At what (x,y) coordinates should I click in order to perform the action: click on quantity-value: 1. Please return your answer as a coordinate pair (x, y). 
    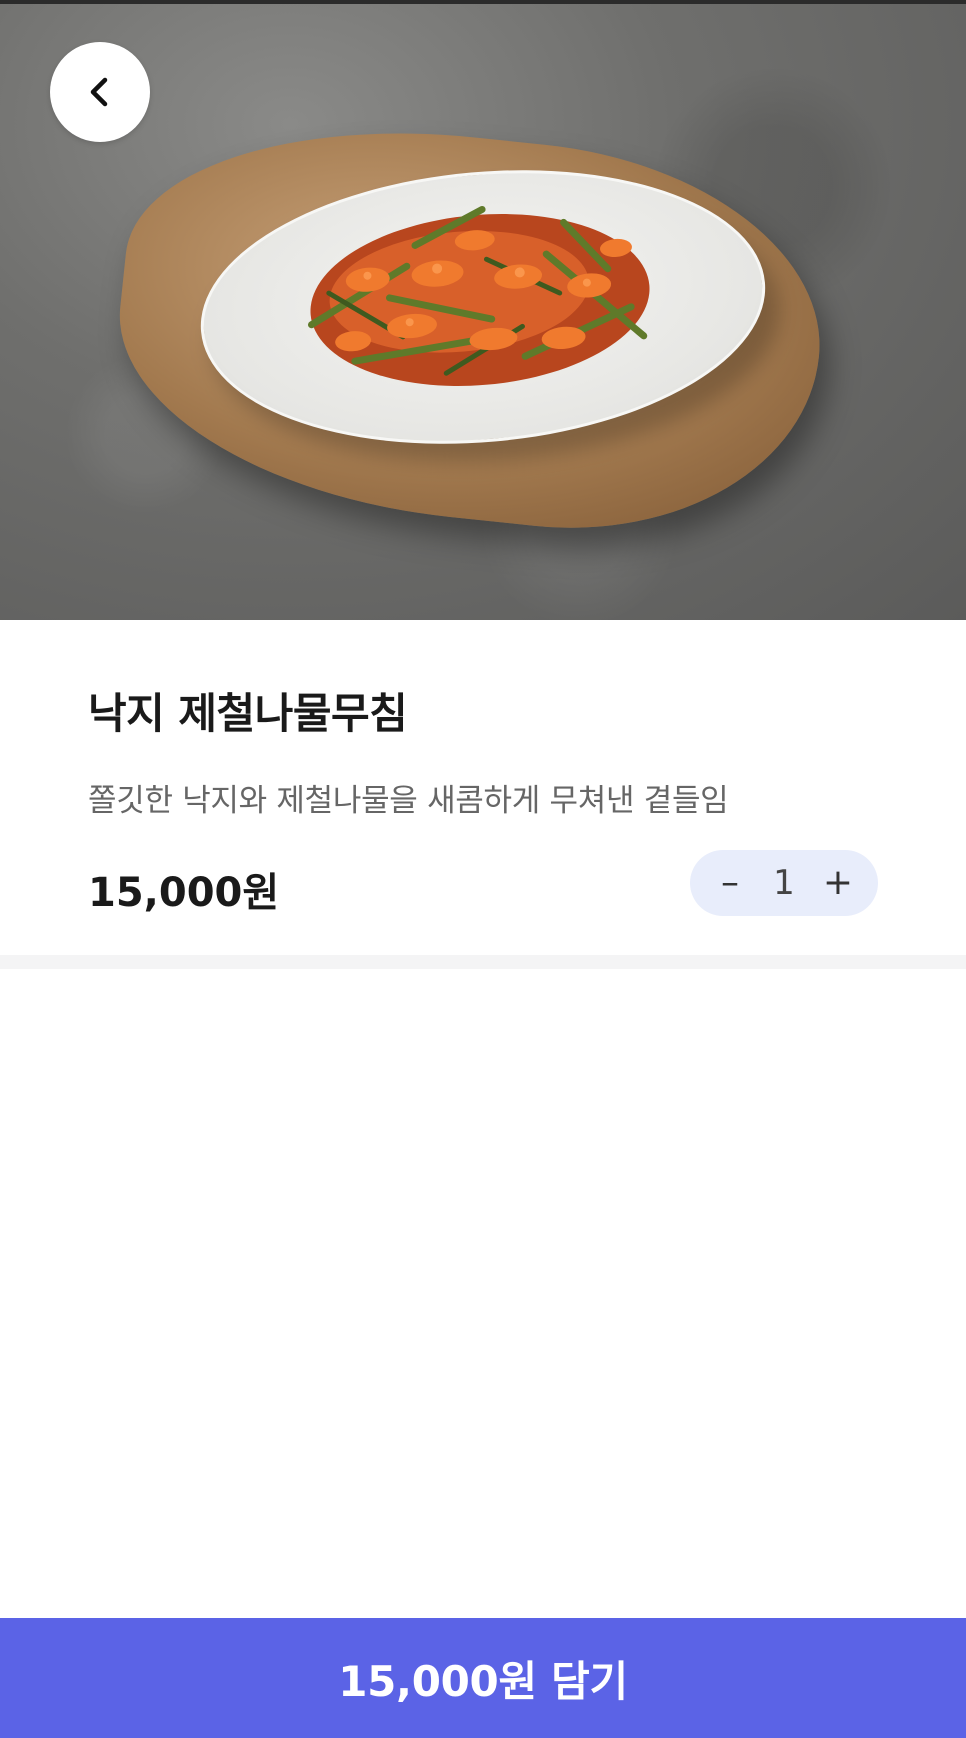
    Looking at the image, I should click on (784, 883).